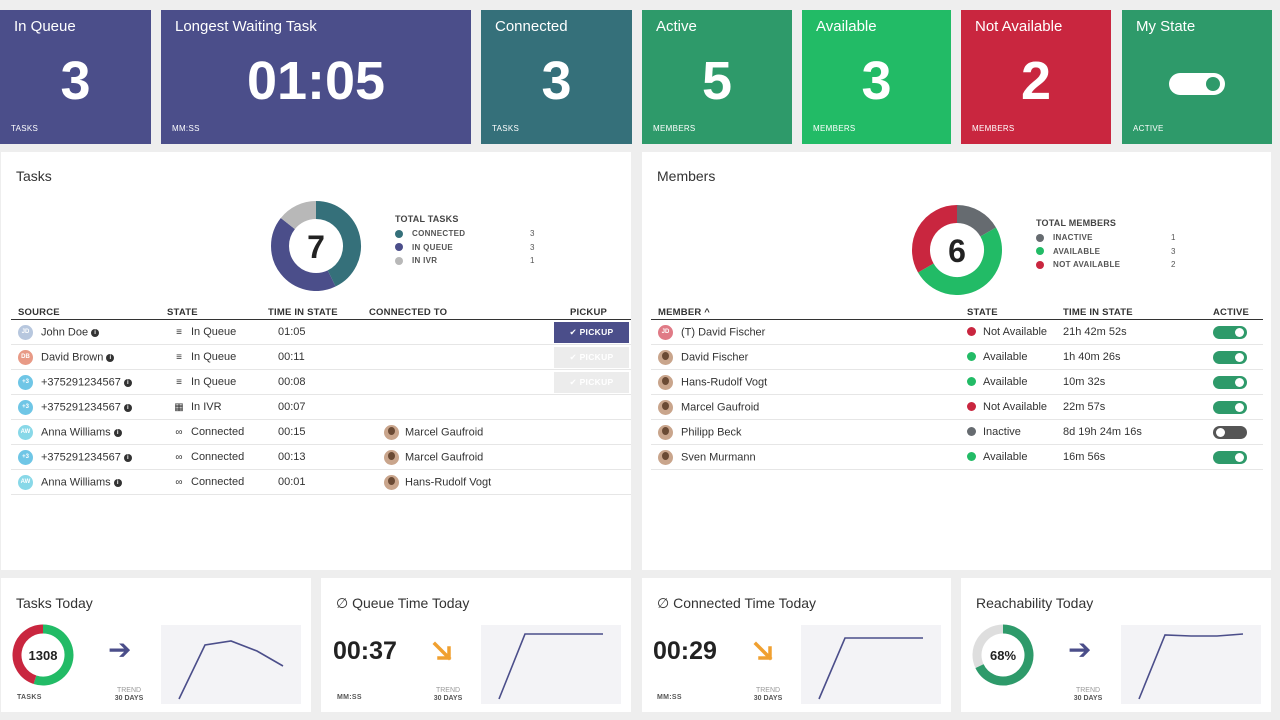  What do you see at coordinates (971, 456) in the screenshot?
I see `status-dot` at bounding box center [971, 456].